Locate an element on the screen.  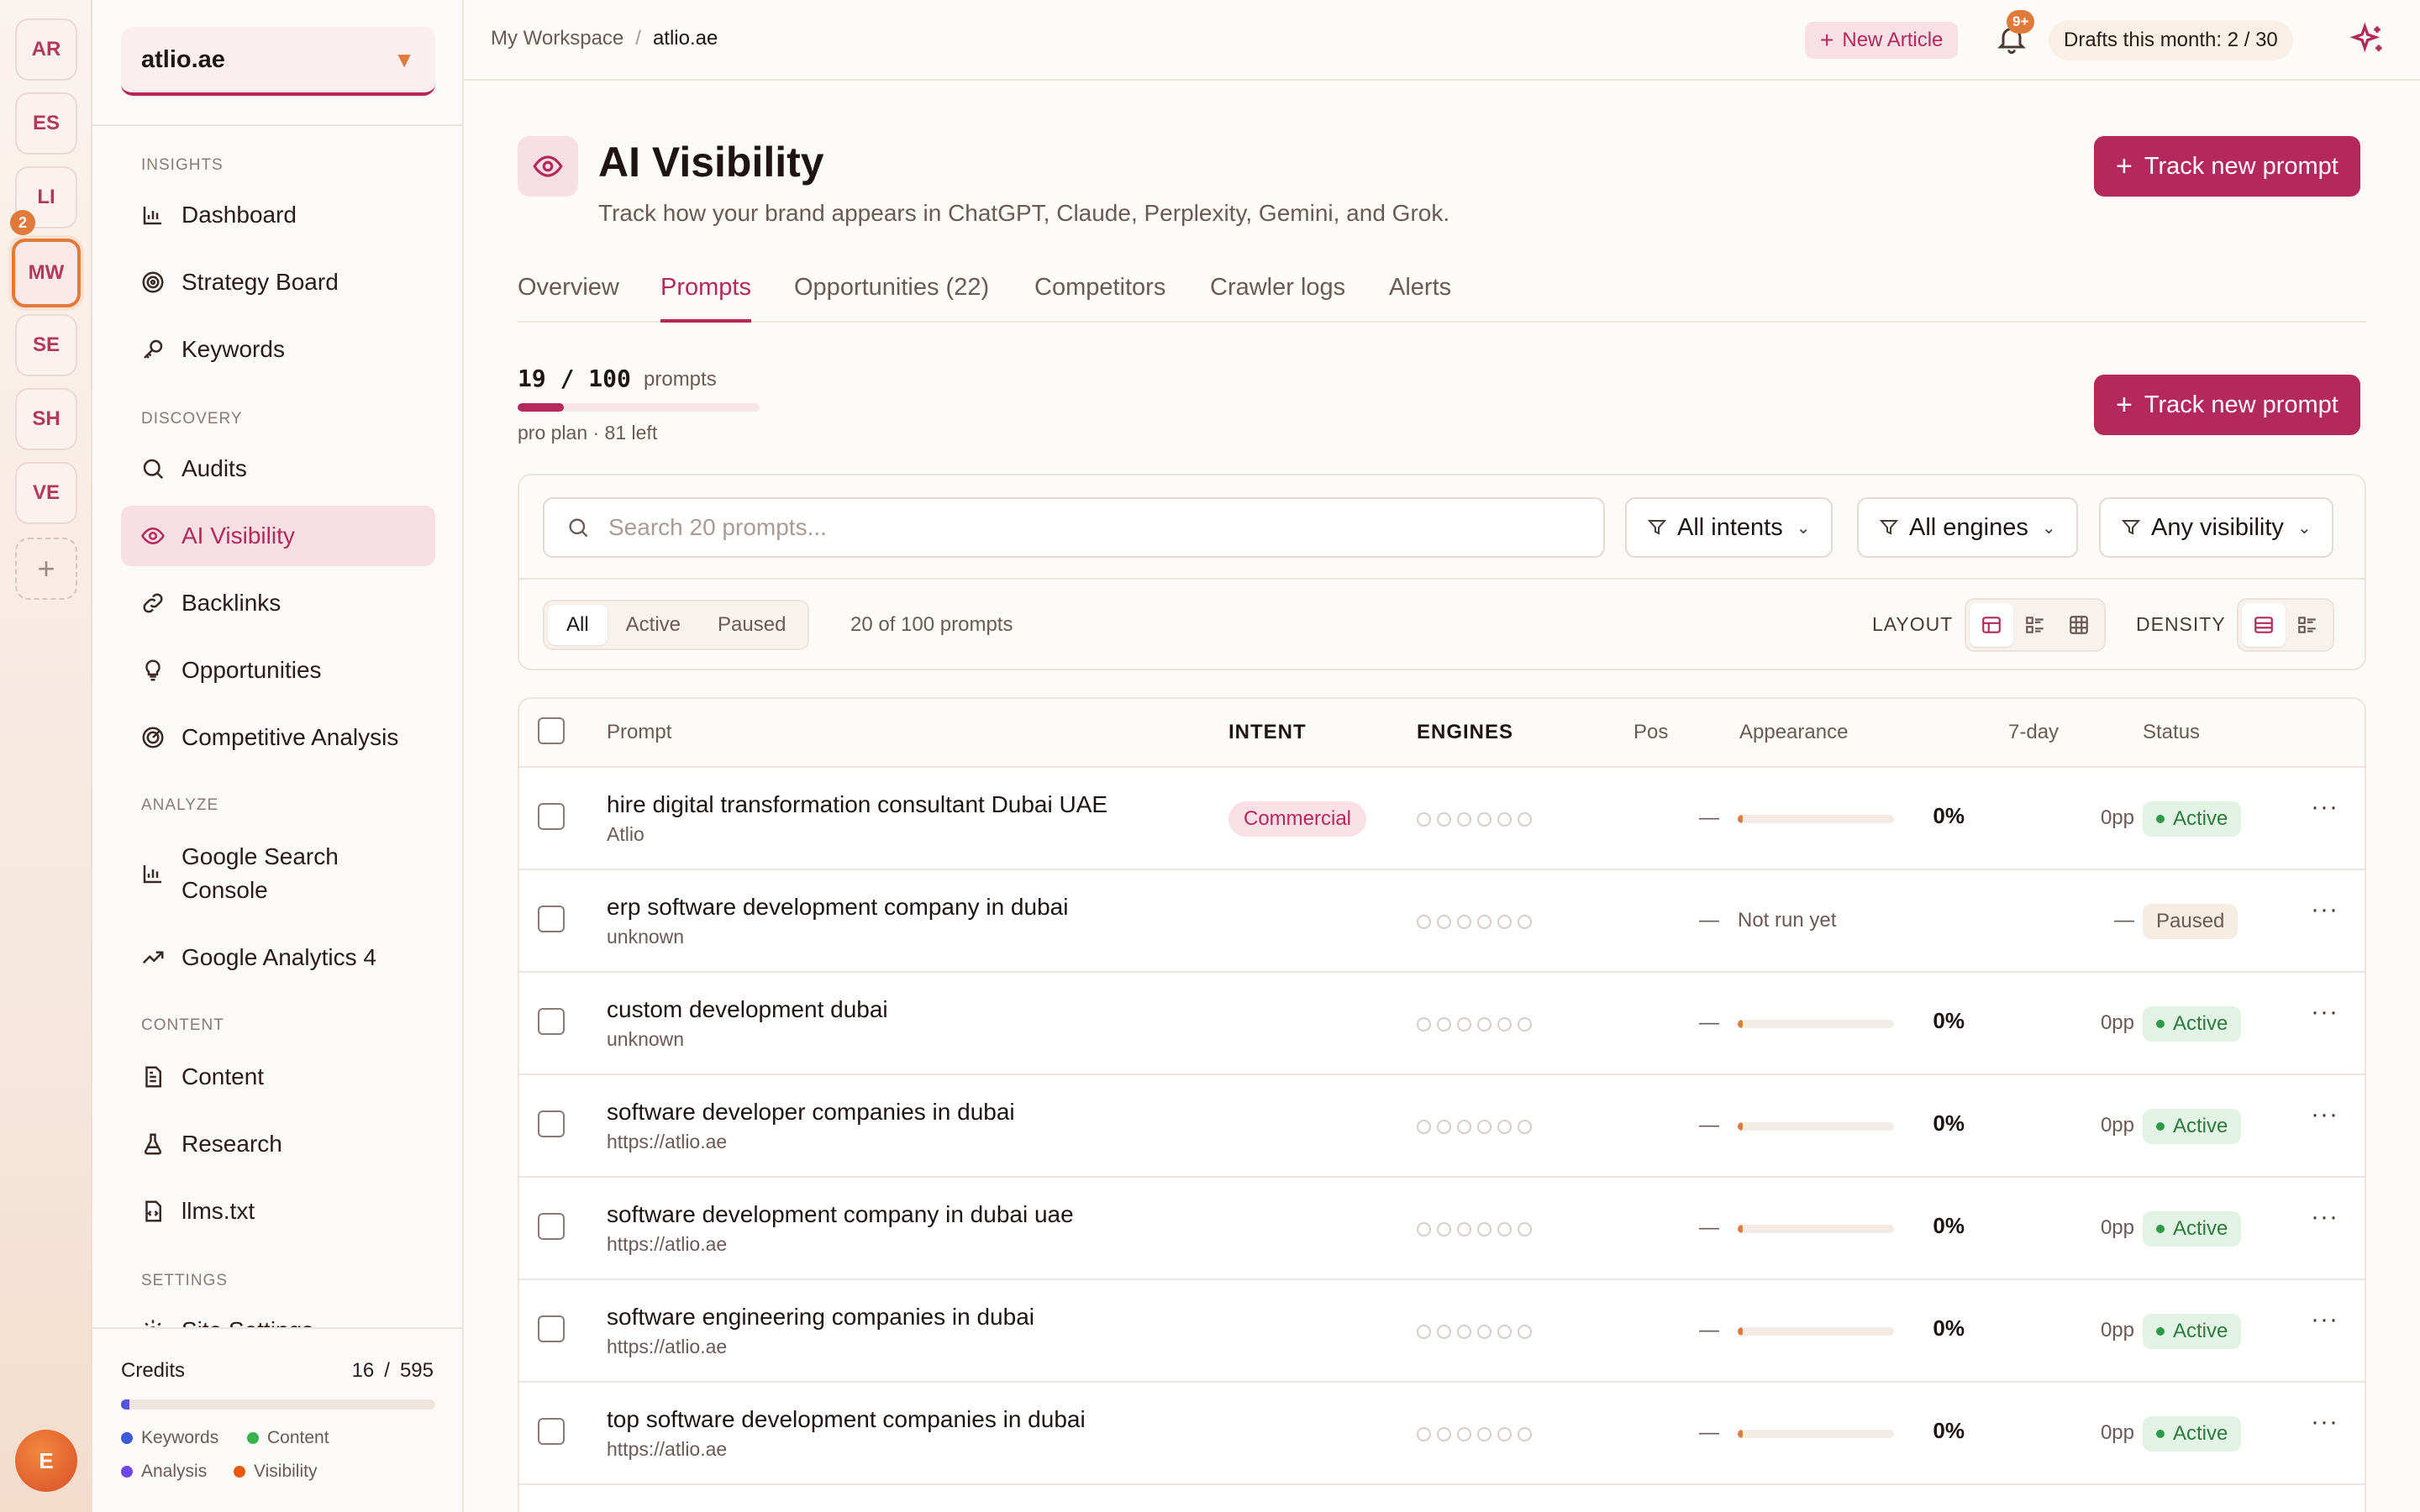
breadcrumb-root: My Workspace is located at coordinates (557, 38).